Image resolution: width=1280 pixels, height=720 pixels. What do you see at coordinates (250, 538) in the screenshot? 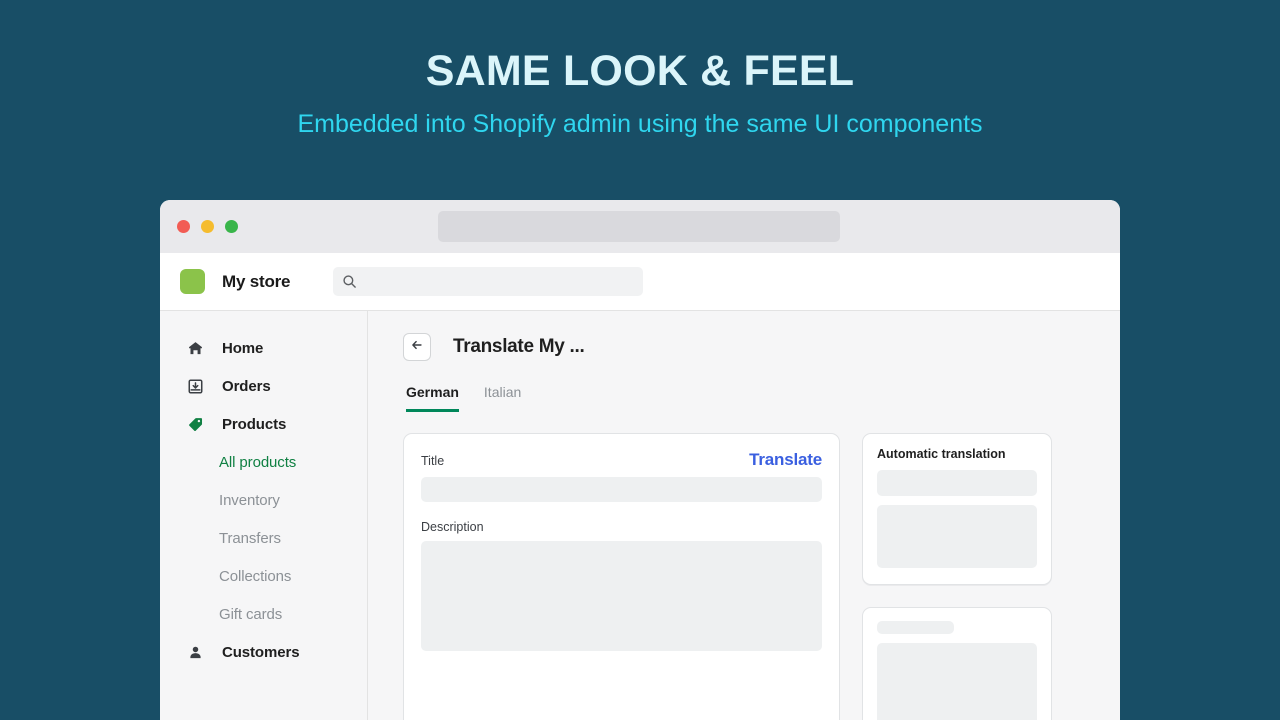
I see `sidebar-subitem-label: Transfers` at bounding box center [250, 538].